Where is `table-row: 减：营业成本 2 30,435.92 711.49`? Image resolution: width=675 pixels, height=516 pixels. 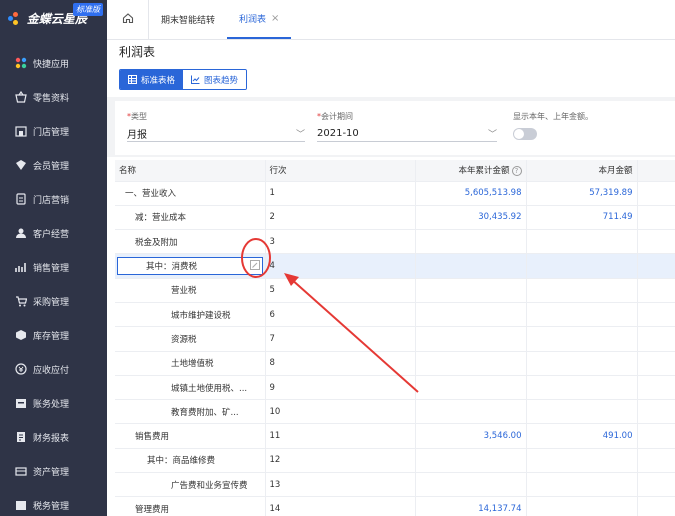 table-row: 减：营业成本 2 30,435.92 711.49 is located at coordinates (395, 218).